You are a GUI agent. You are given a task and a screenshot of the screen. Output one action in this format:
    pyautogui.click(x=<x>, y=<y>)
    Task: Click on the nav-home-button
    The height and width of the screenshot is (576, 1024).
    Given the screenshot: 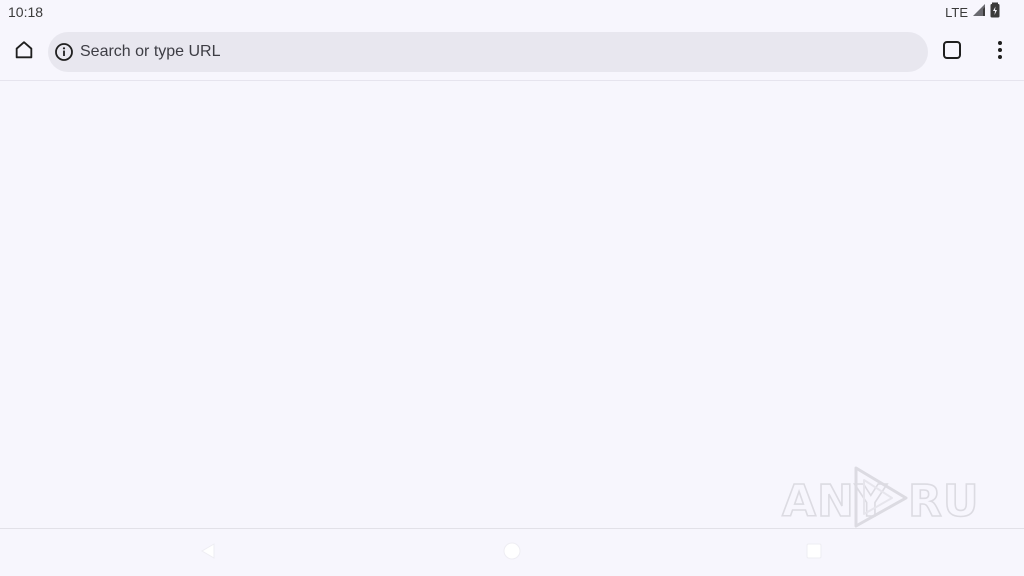 What is the action you would take?
    pyautogui.click(x=512, y=553)
    